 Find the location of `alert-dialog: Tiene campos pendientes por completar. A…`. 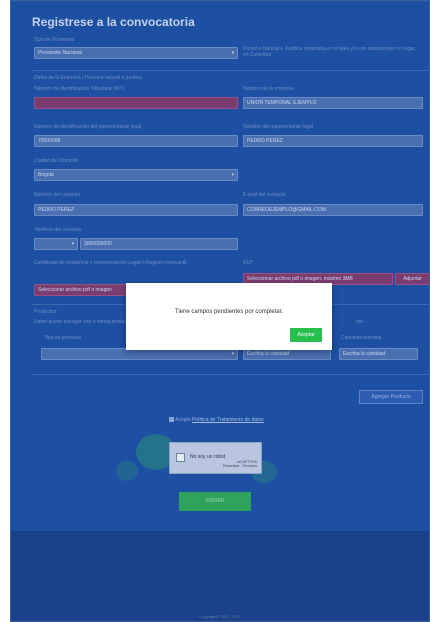

alert-dialog: Tiene campos pendientes por completar. A… is located at coordinates (229, 316).